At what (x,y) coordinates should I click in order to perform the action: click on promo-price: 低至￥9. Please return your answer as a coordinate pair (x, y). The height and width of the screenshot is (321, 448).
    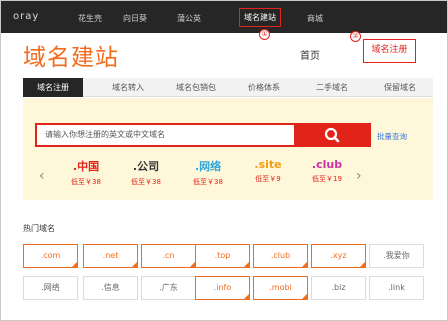
    Looking at the image, I should click on (268, 179).